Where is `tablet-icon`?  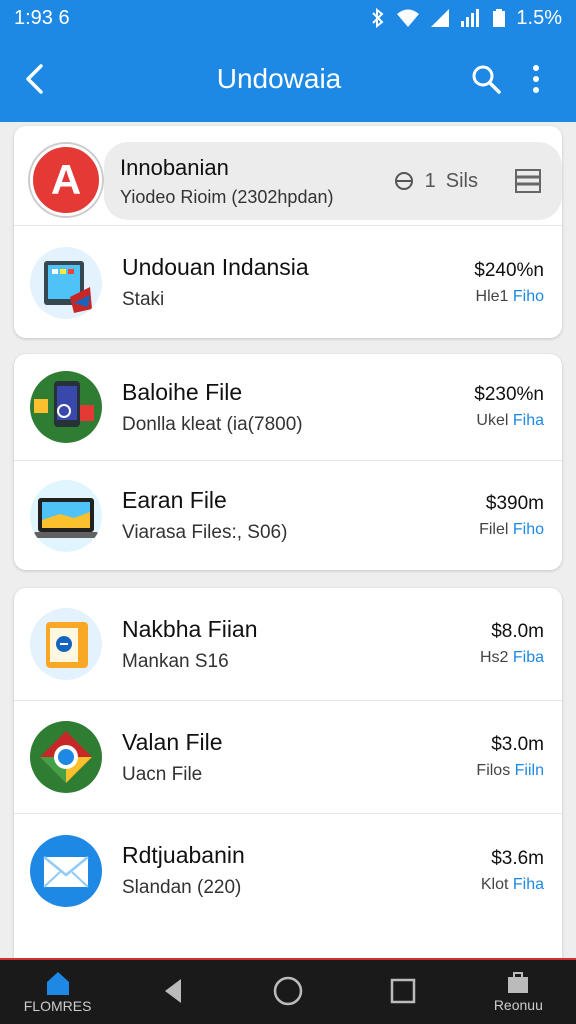
tablet-icon is located at coordinates (66, 282).